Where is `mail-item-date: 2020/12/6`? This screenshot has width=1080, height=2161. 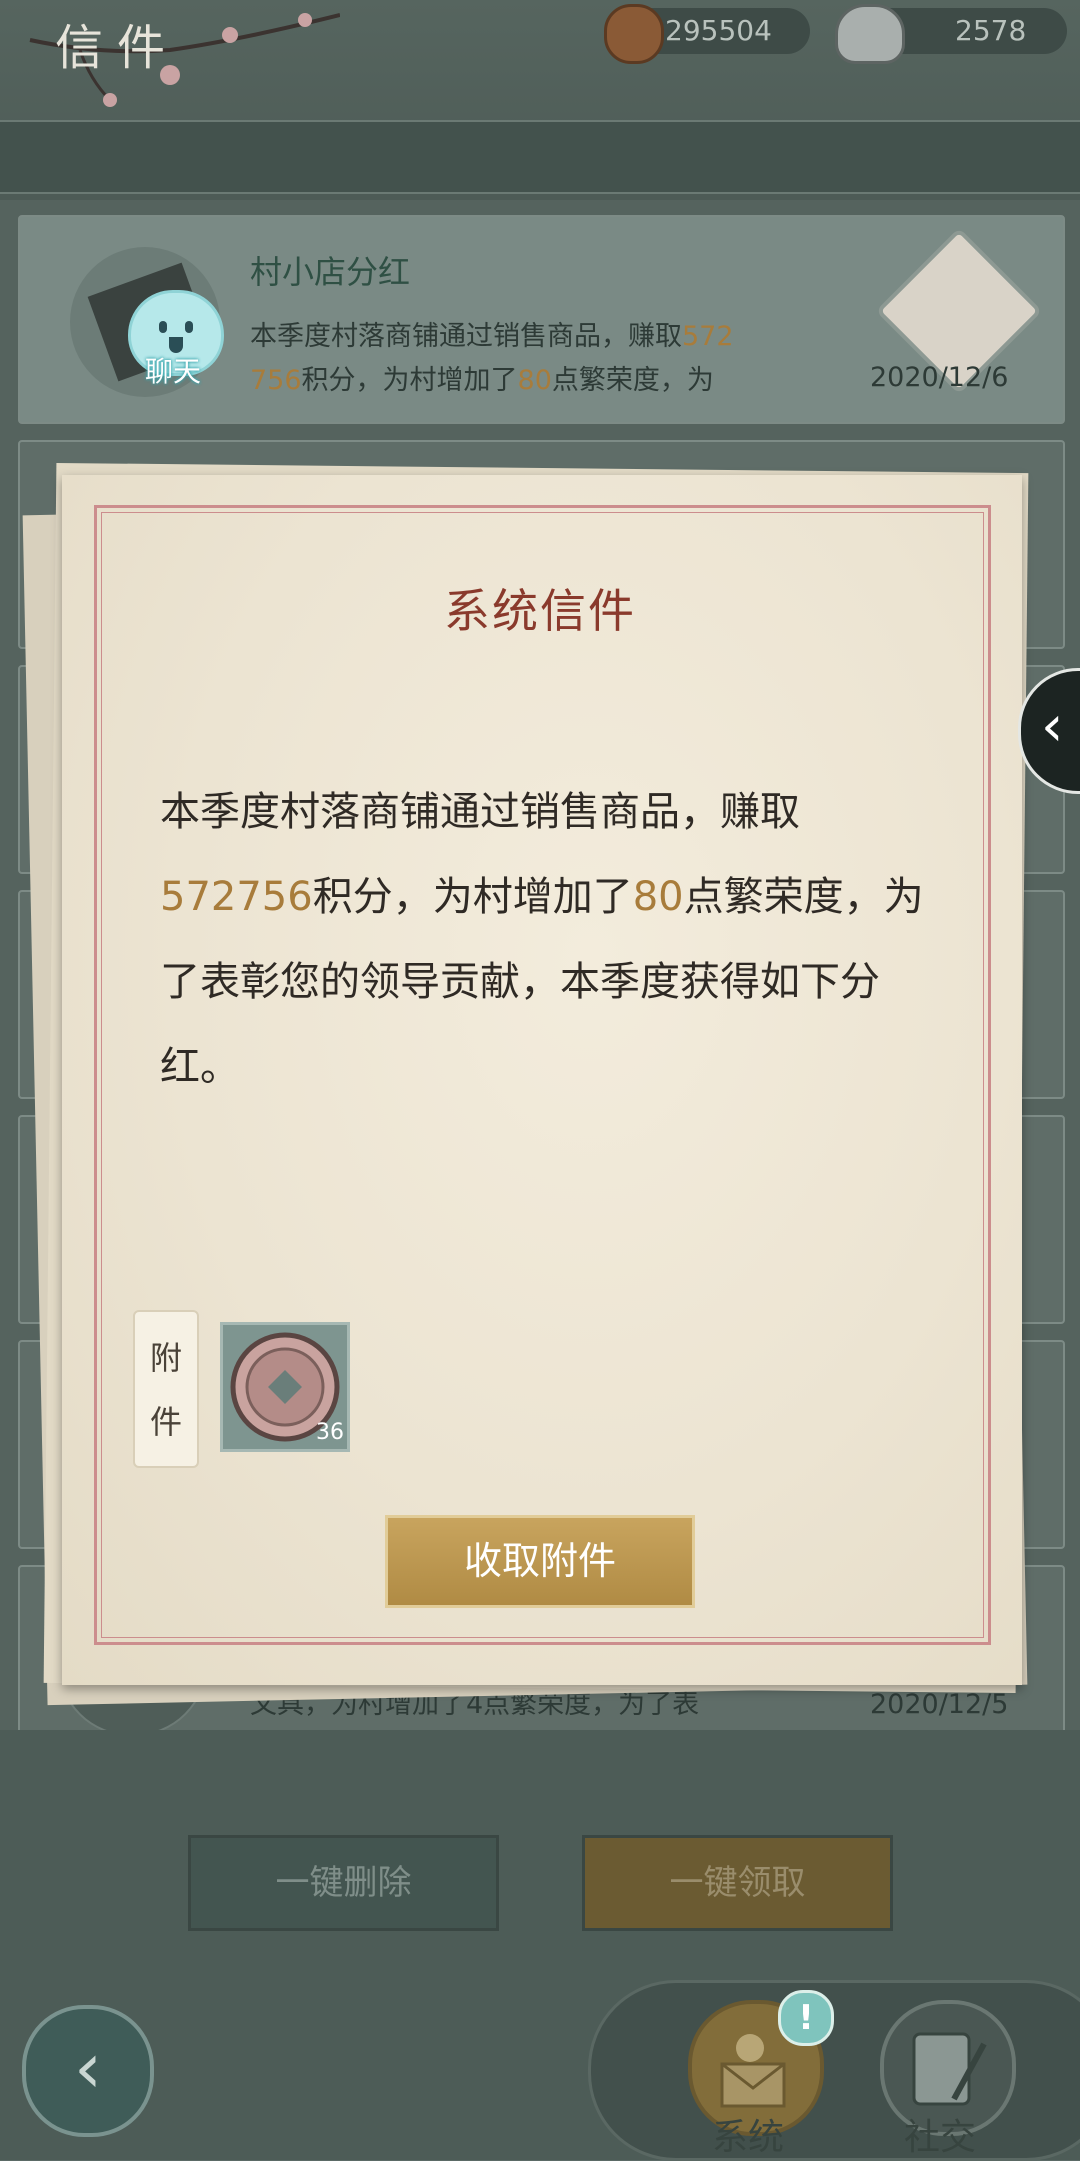 mail-item-date: 2020/12/6 is located at coordinates (939, 377).